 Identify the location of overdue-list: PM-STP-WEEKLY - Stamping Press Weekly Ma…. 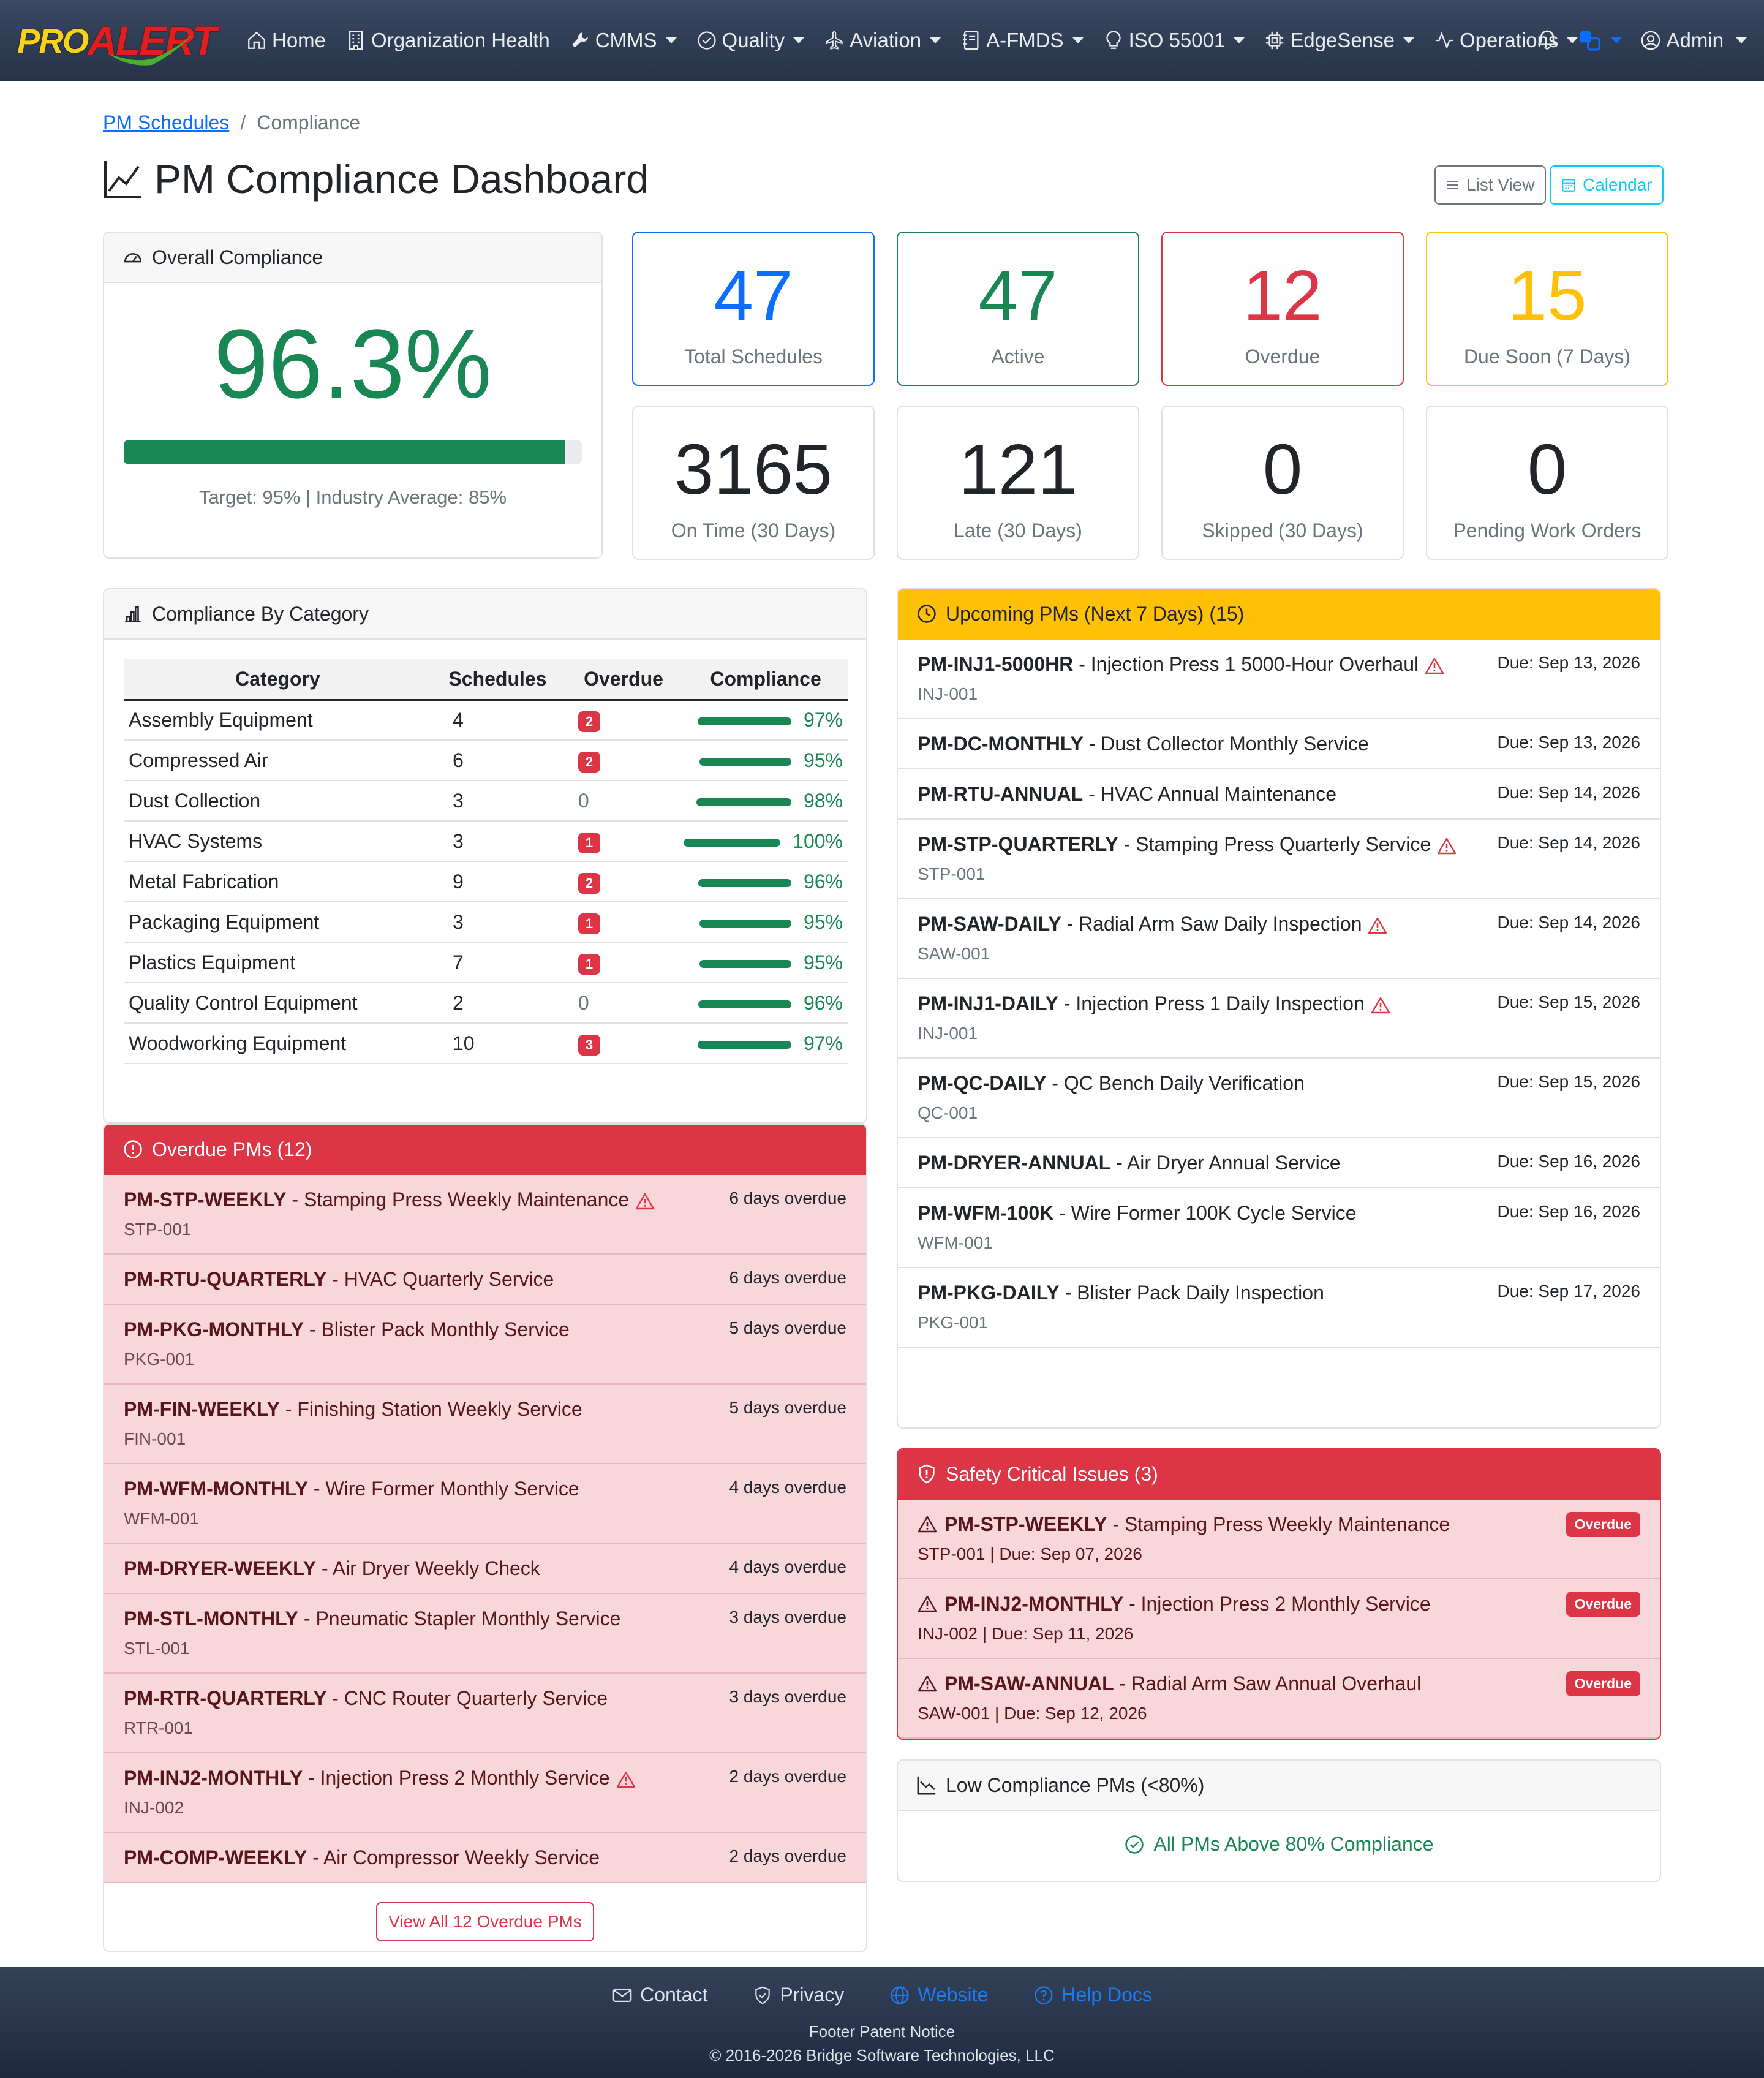
(485, 1529).